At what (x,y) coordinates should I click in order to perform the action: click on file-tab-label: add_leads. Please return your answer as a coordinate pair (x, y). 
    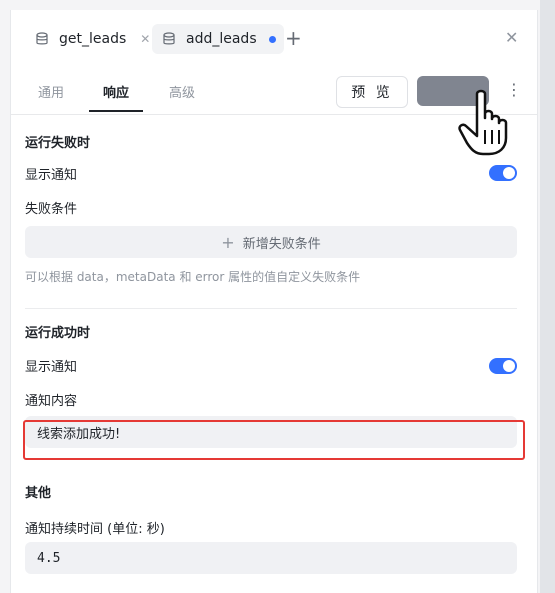
    Looking at the image, I should click on (221, 39).